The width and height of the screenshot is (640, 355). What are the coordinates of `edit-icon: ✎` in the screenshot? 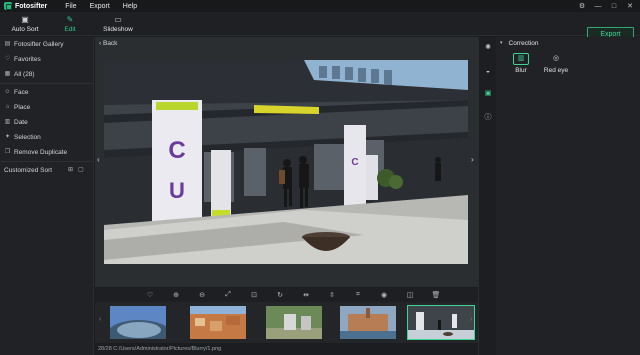 It's located at (70, 19).